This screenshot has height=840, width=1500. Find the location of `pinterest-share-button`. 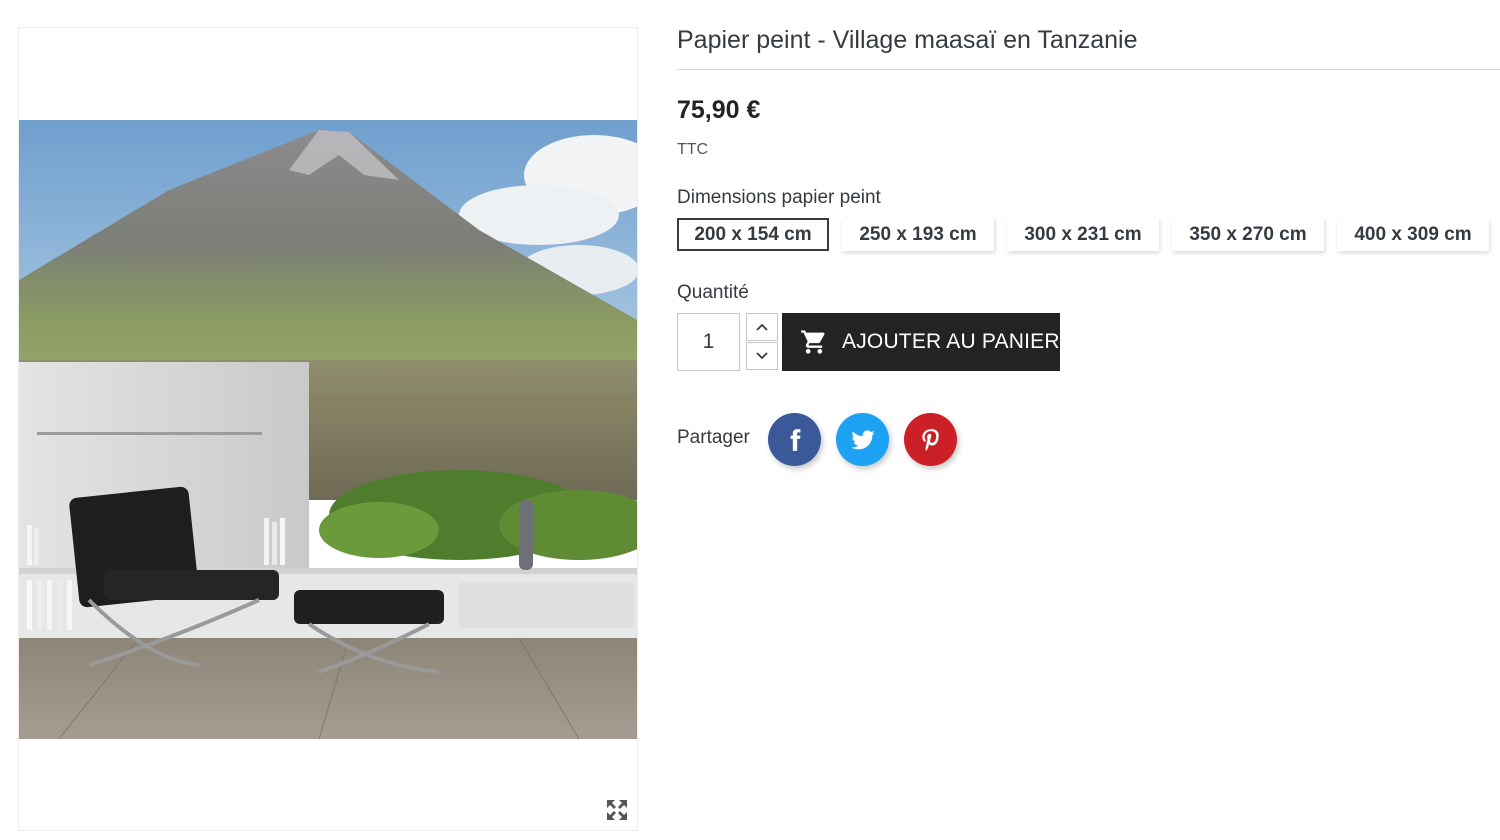

pinterest-share-button is located at coordinates (930, 439).